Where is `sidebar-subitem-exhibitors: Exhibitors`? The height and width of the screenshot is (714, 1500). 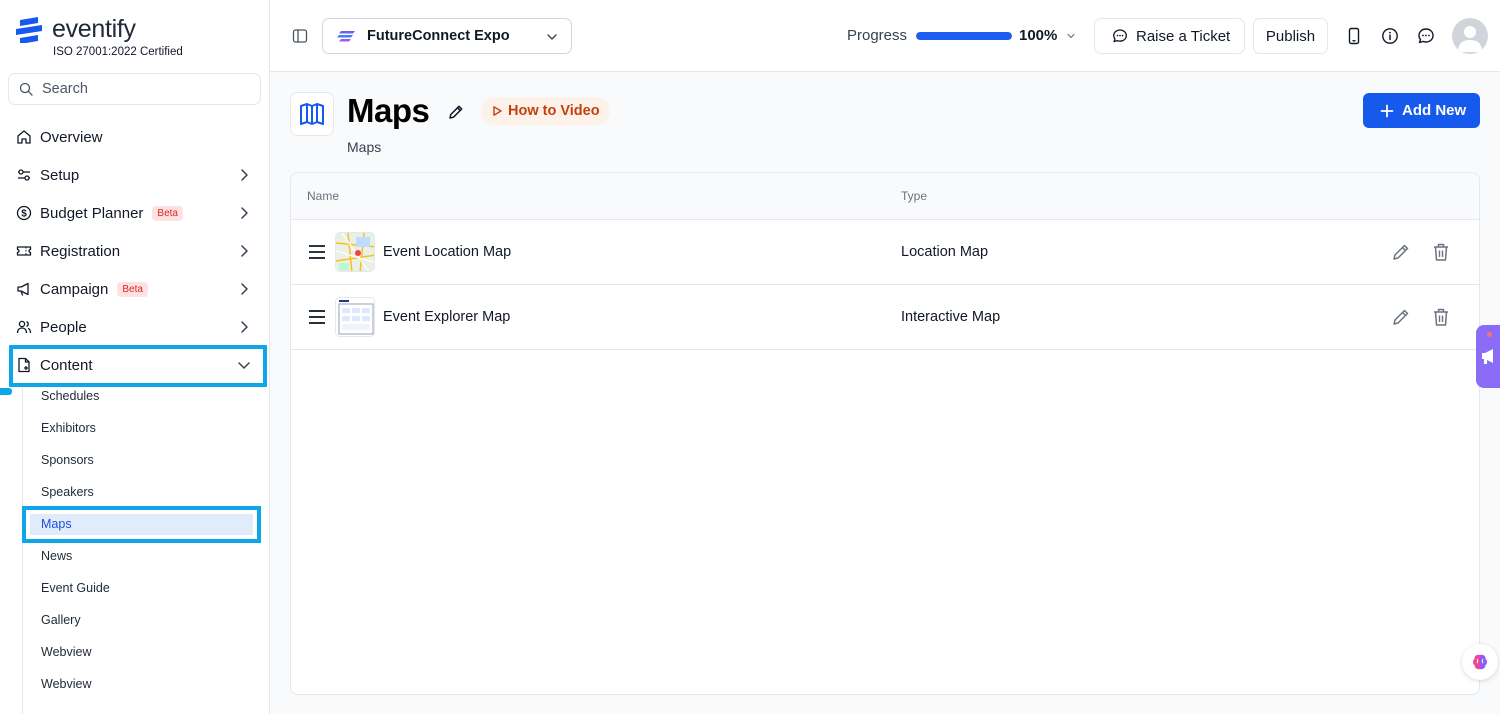 sidebar-subitem-exhibitors: Exhibitors is located at coordinates (68, 428).